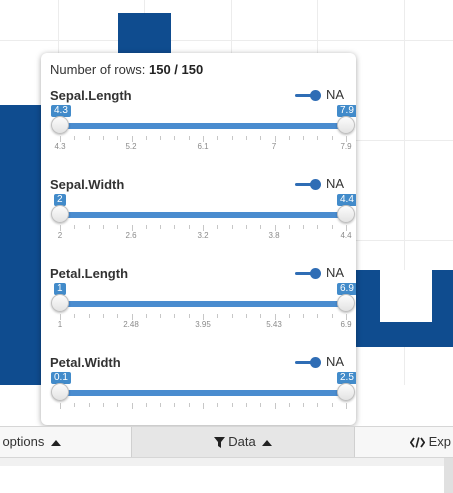  Describe the element at coordinates (346, 235) in the screenshot. I see `tick-label: 4.4` at that location.